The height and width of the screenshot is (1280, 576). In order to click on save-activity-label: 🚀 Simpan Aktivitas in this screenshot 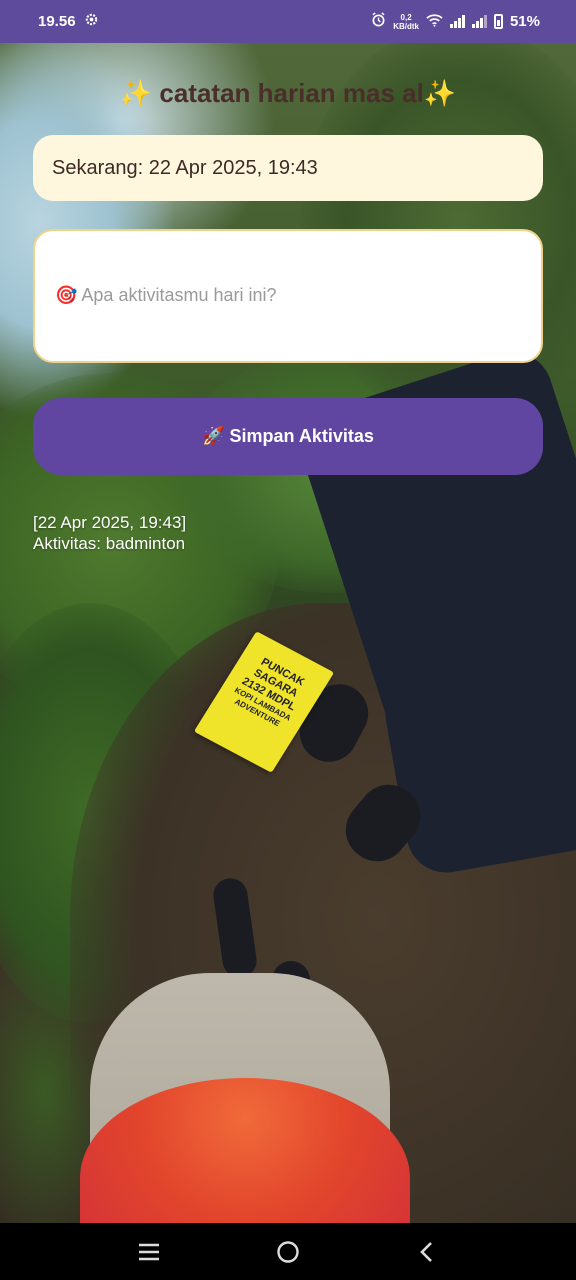, I will do `click(288, 436)`.